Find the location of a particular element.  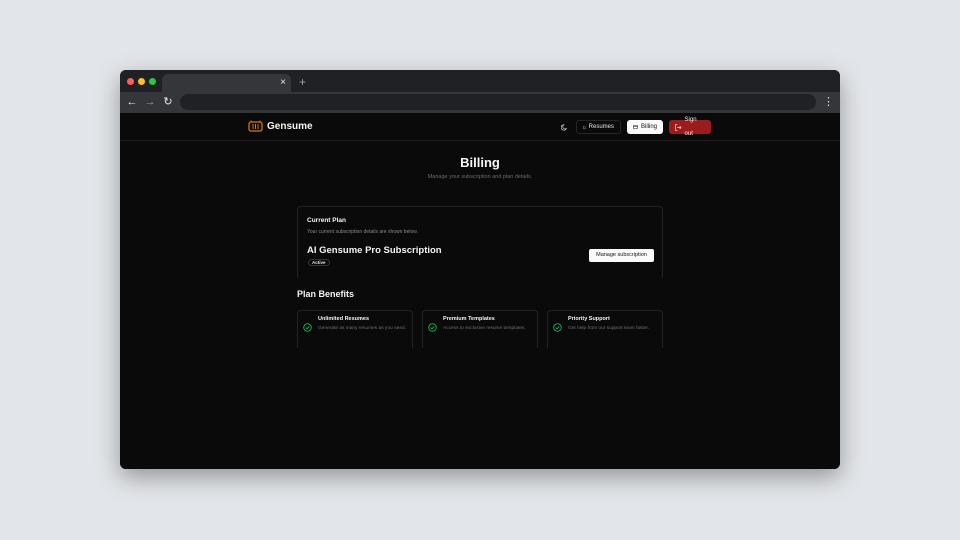

tab-strip: × + is located at coordinates (480, 81).